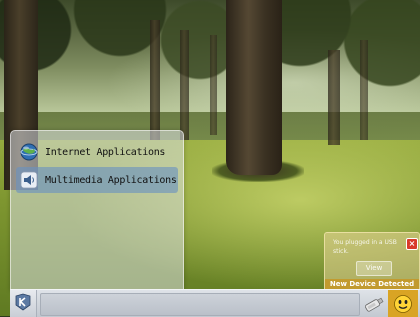  What do you see at coordinates (374, 268) in the screenshot?
I see `view-button: View` at bounding box center [374, 268].